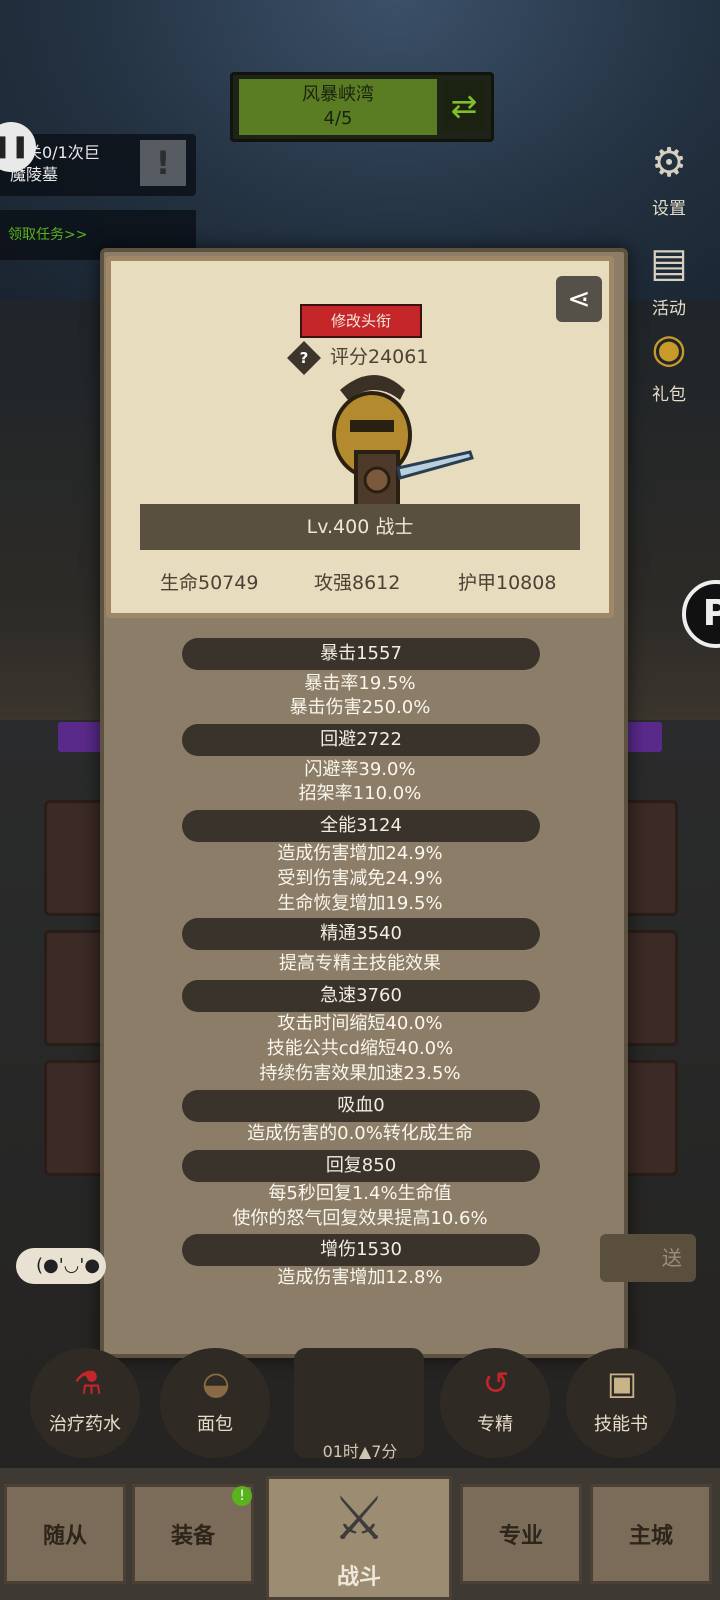 The image size is (720, 1600). Describe the element at coordinates (464, 106) in the screenshot. I see `refresh-icon: ⇄` at that location.